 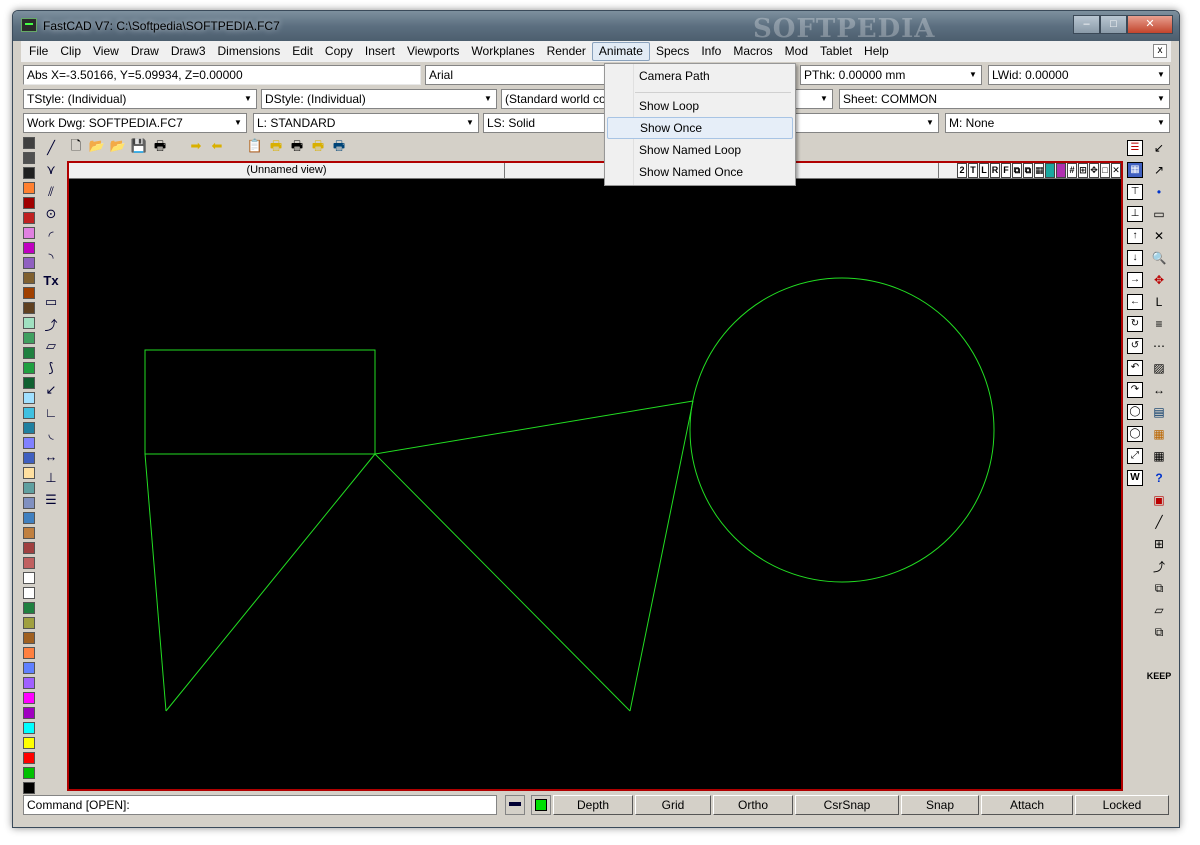 I want to click on menu-show-named-once: Show Named Once, so click(x=700, y=173).